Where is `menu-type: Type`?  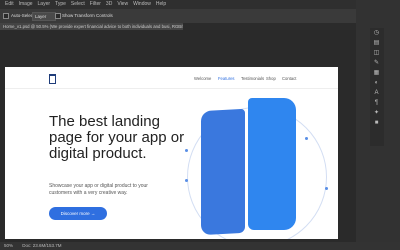 menu-type: Type is located at coordinates (60, 4).